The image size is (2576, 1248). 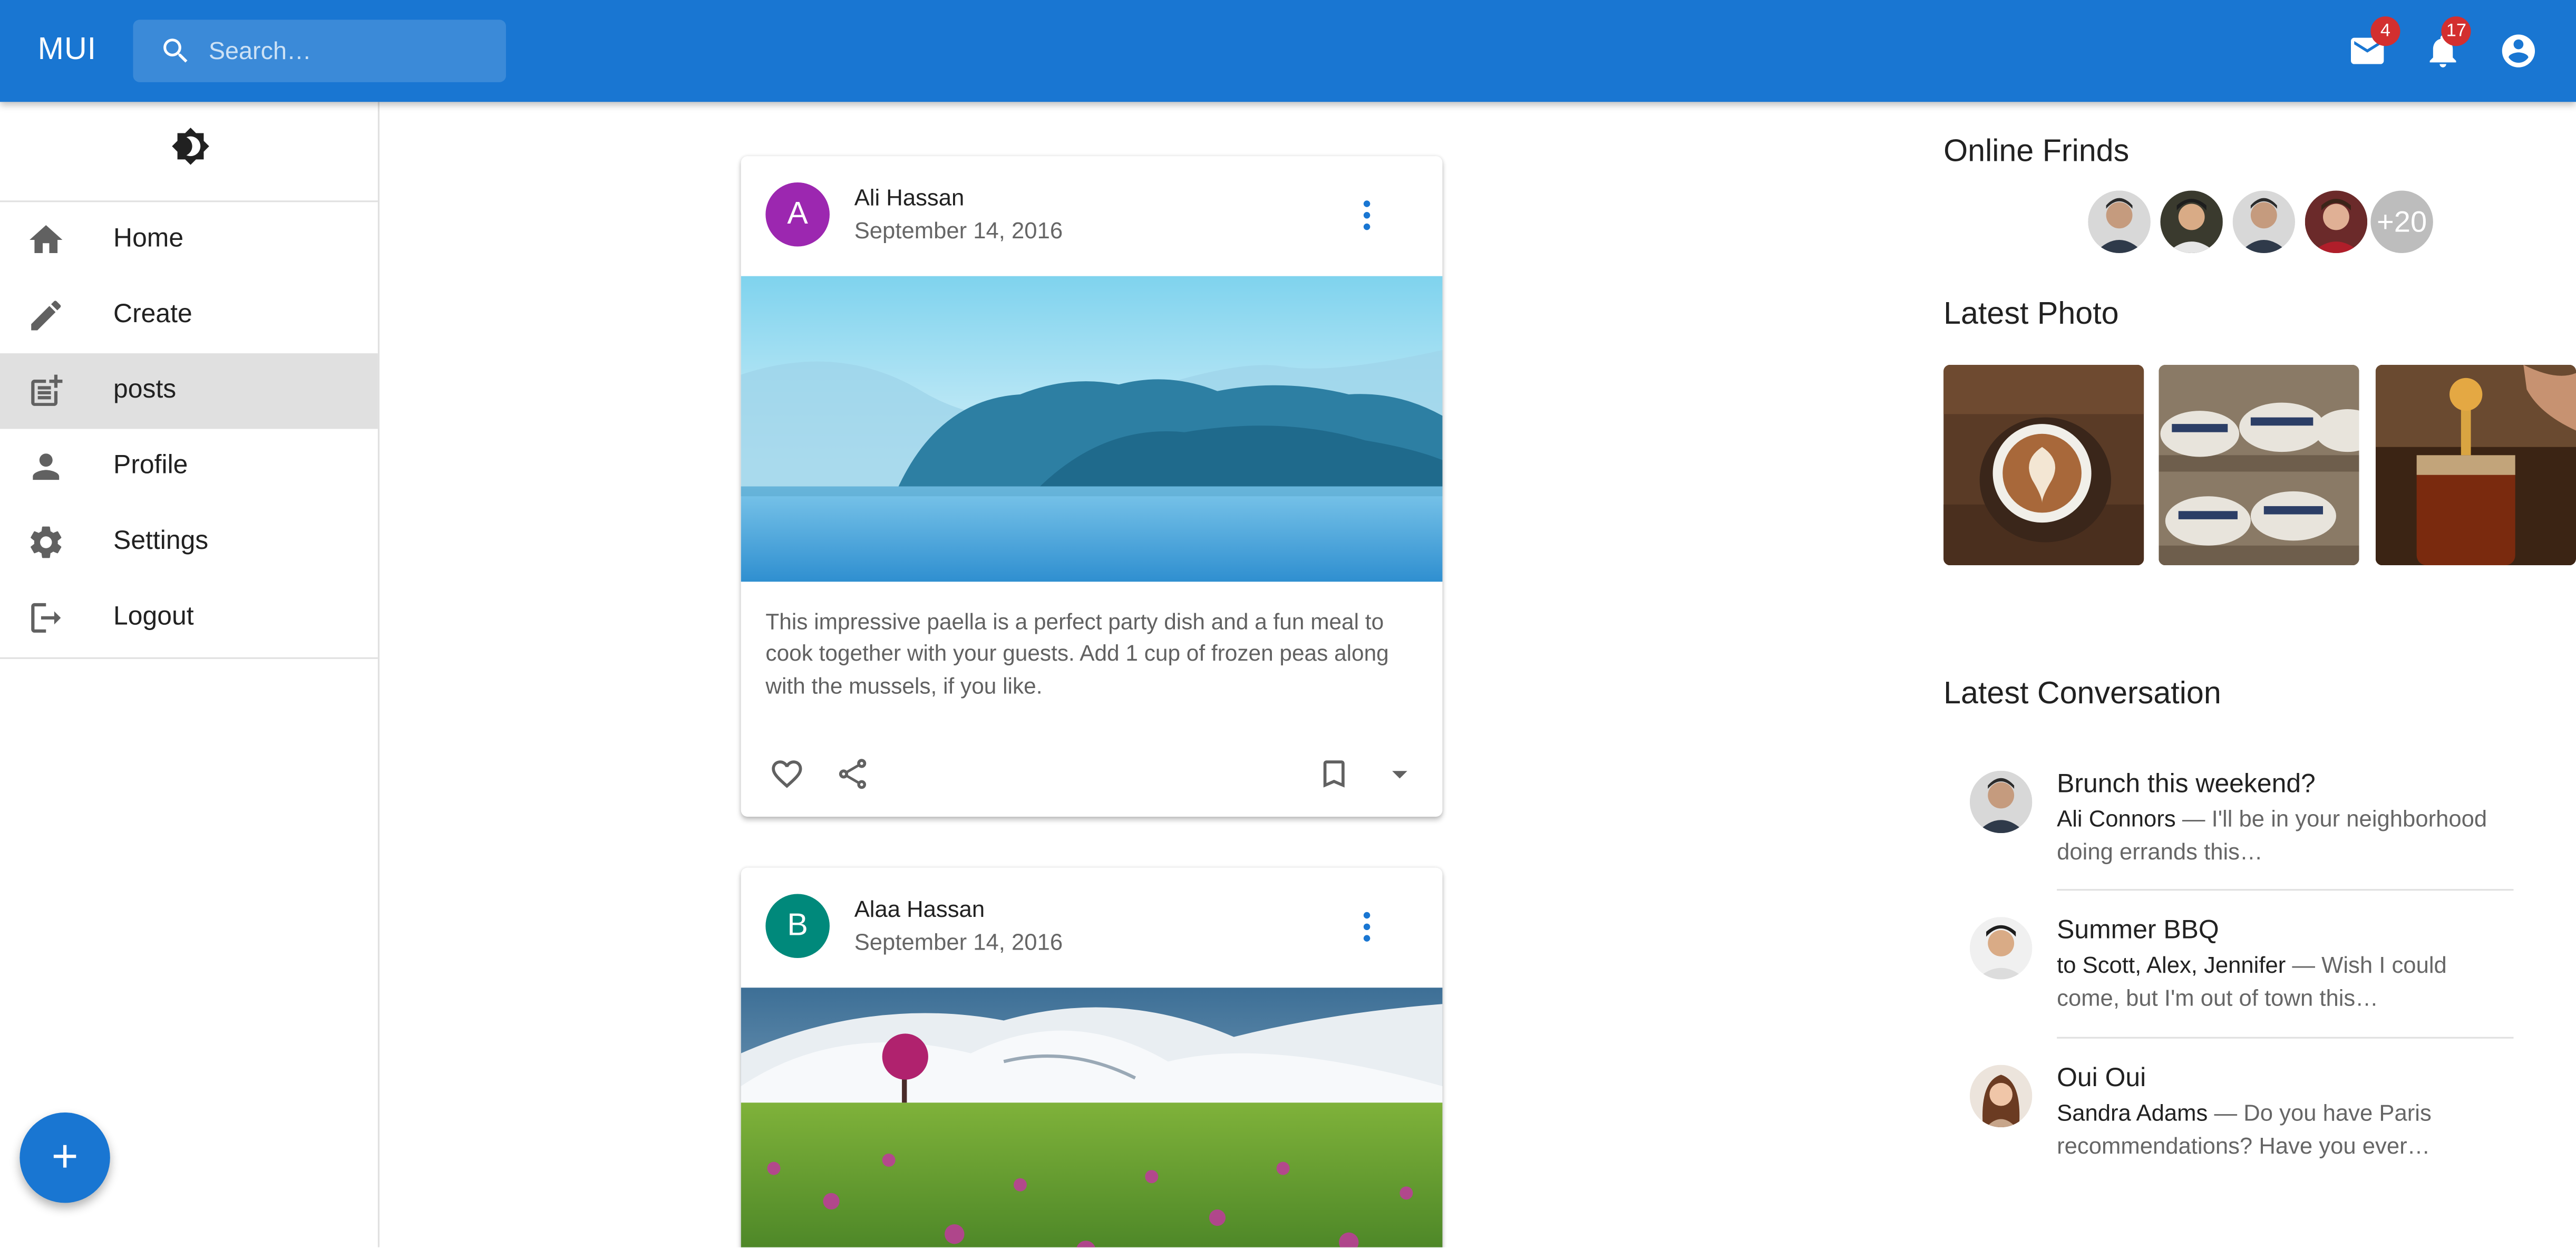 I want to click on hats-photo, so click(x=2259, y=465).